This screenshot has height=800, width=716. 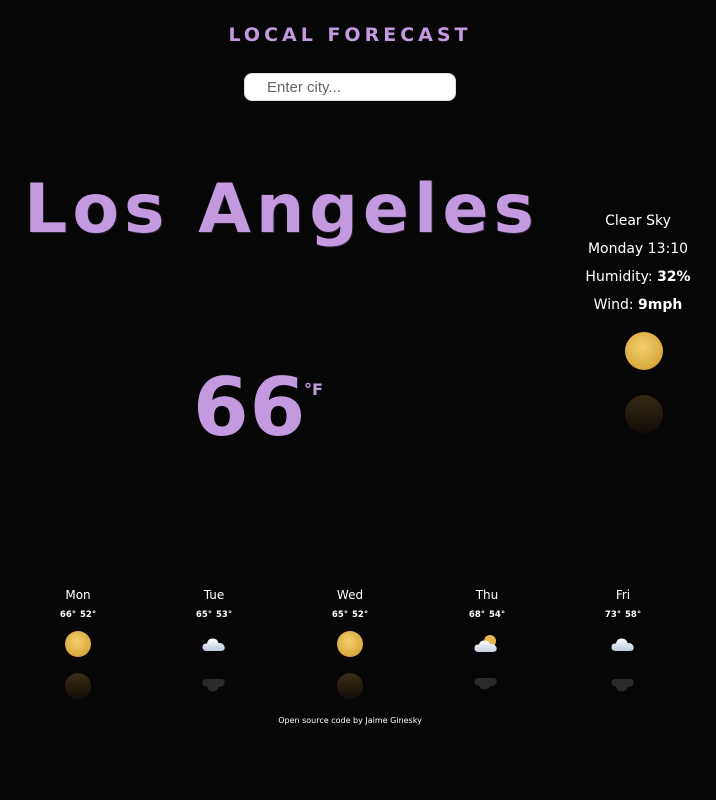 What do you see at coordinates (350, 87) in the screenshot?
I see `city-search-input` at bounding box center [350, 87].